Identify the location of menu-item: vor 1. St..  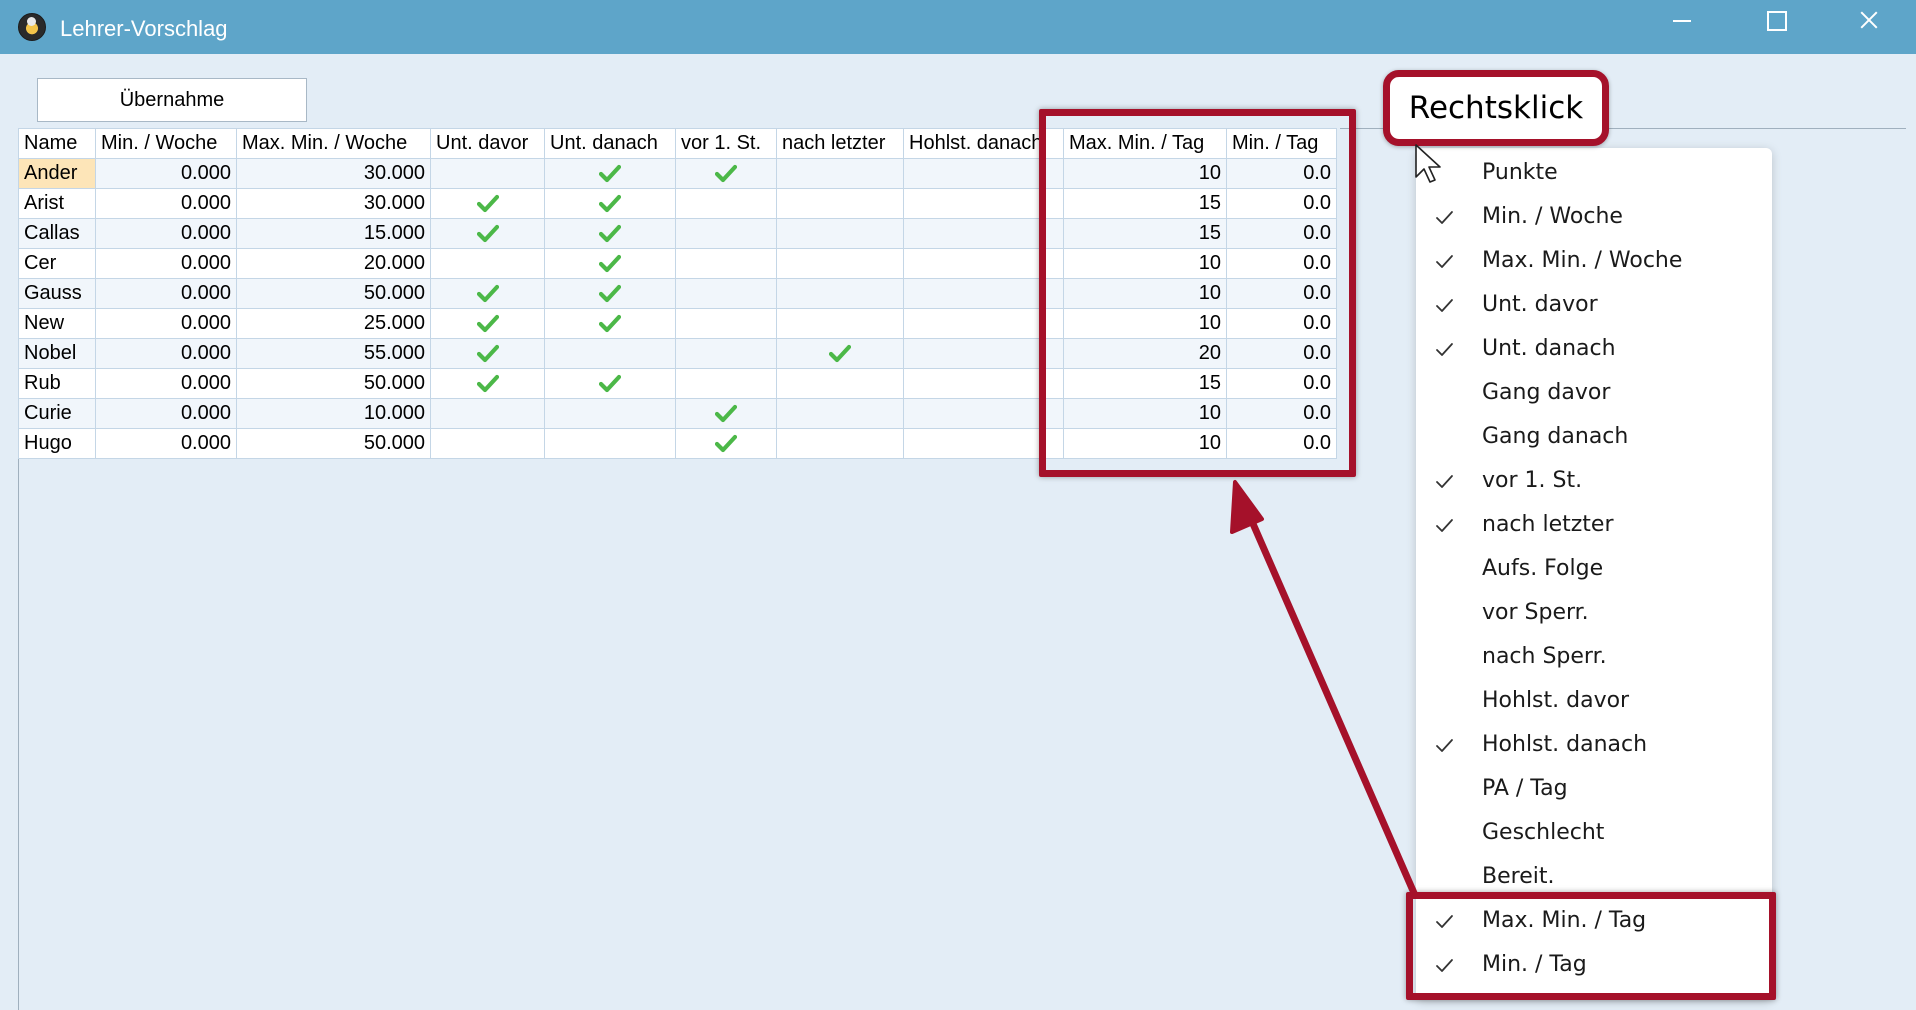
(1594, 482).